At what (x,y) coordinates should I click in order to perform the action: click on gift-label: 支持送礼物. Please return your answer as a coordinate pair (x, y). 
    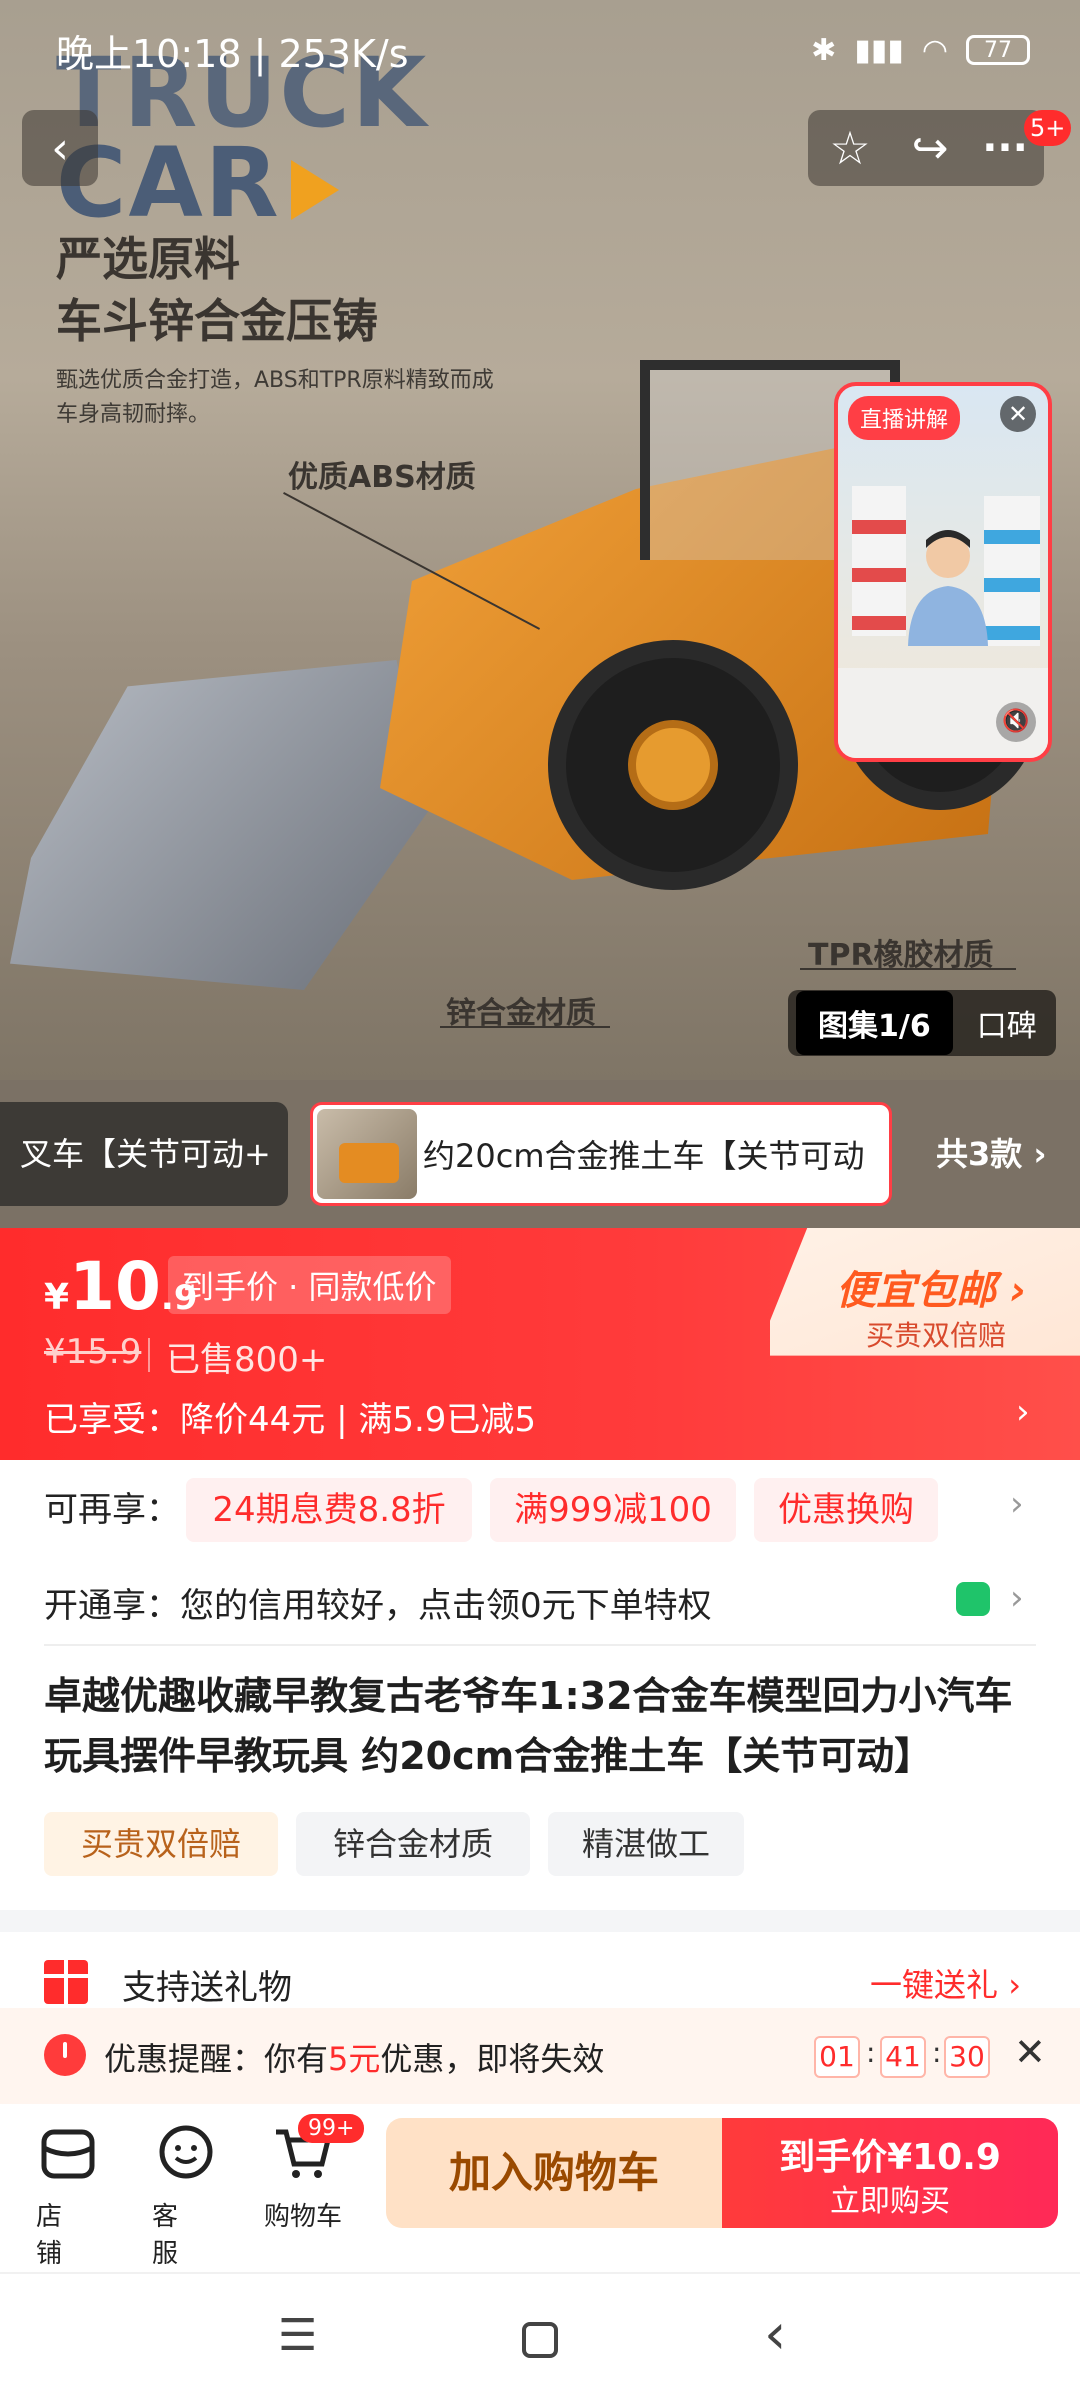
    Looking at the image, I should click on (207, 1988).